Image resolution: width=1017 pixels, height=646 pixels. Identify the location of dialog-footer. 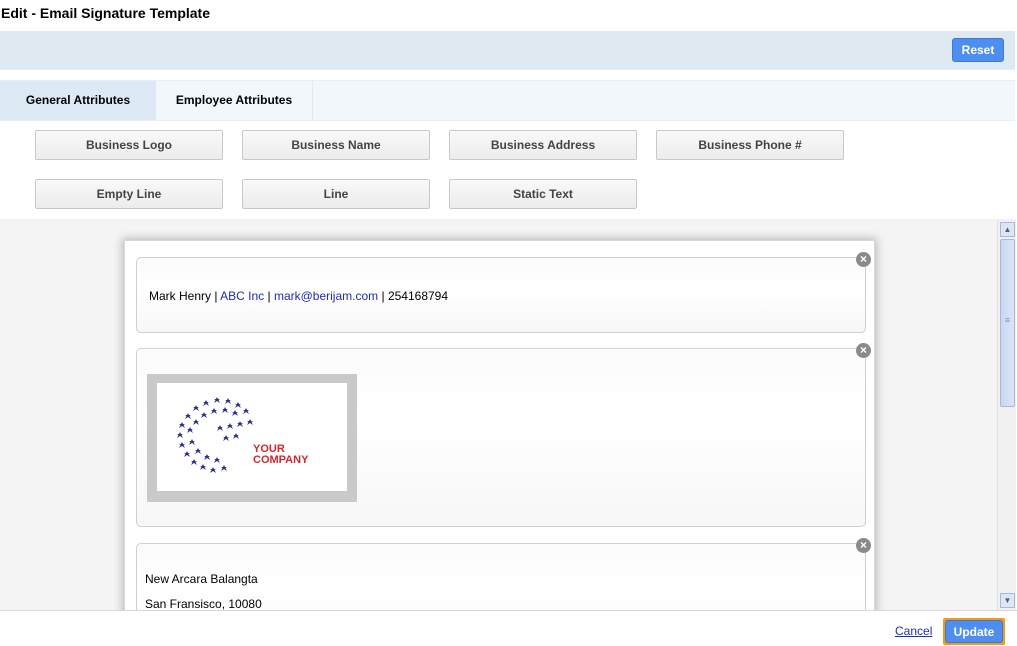
(508, 628).